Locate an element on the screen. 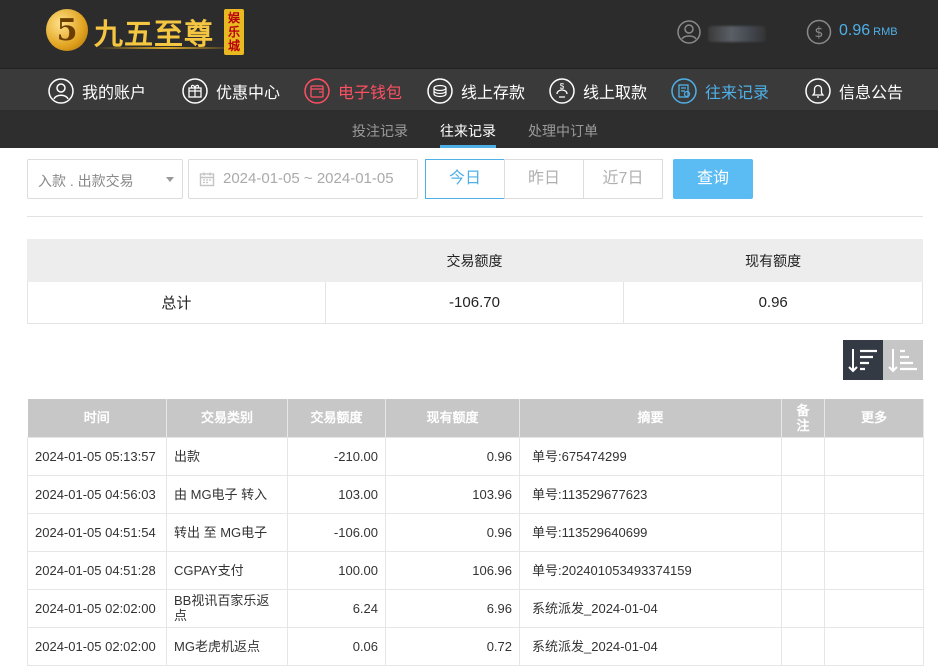 The width and height of the screenshot is (938, 666). col-header-balance: 现有额度 is located at coordinates (452, 418).